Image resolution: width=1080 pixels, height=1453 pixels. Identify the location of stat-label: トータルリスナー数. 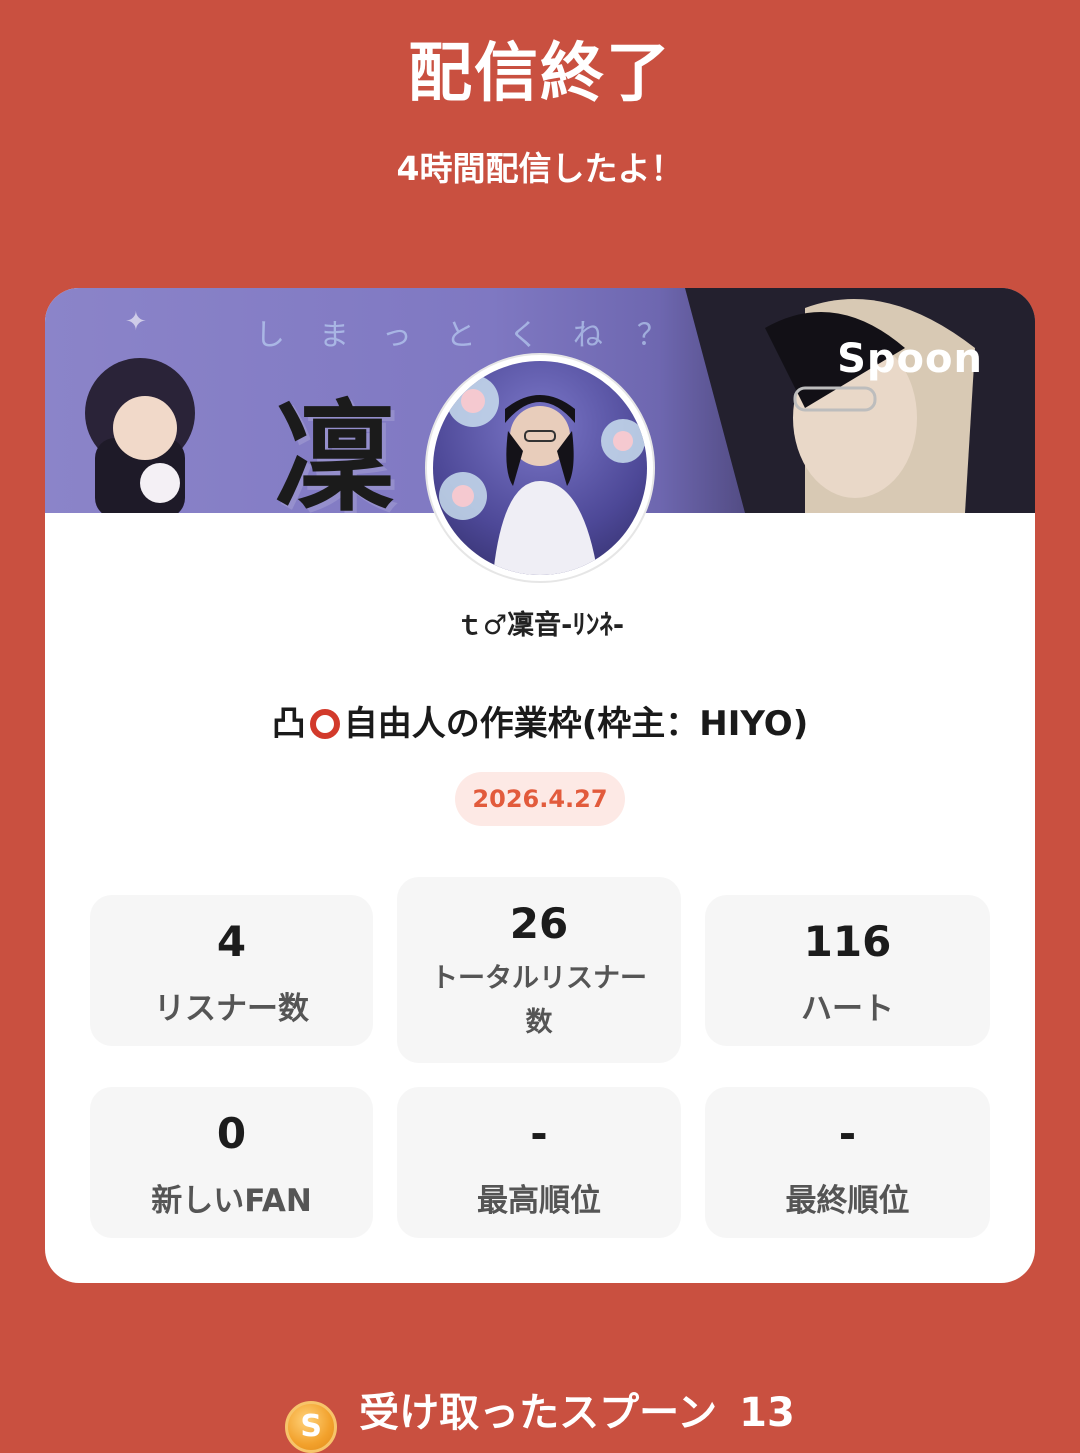
(539, 1000).